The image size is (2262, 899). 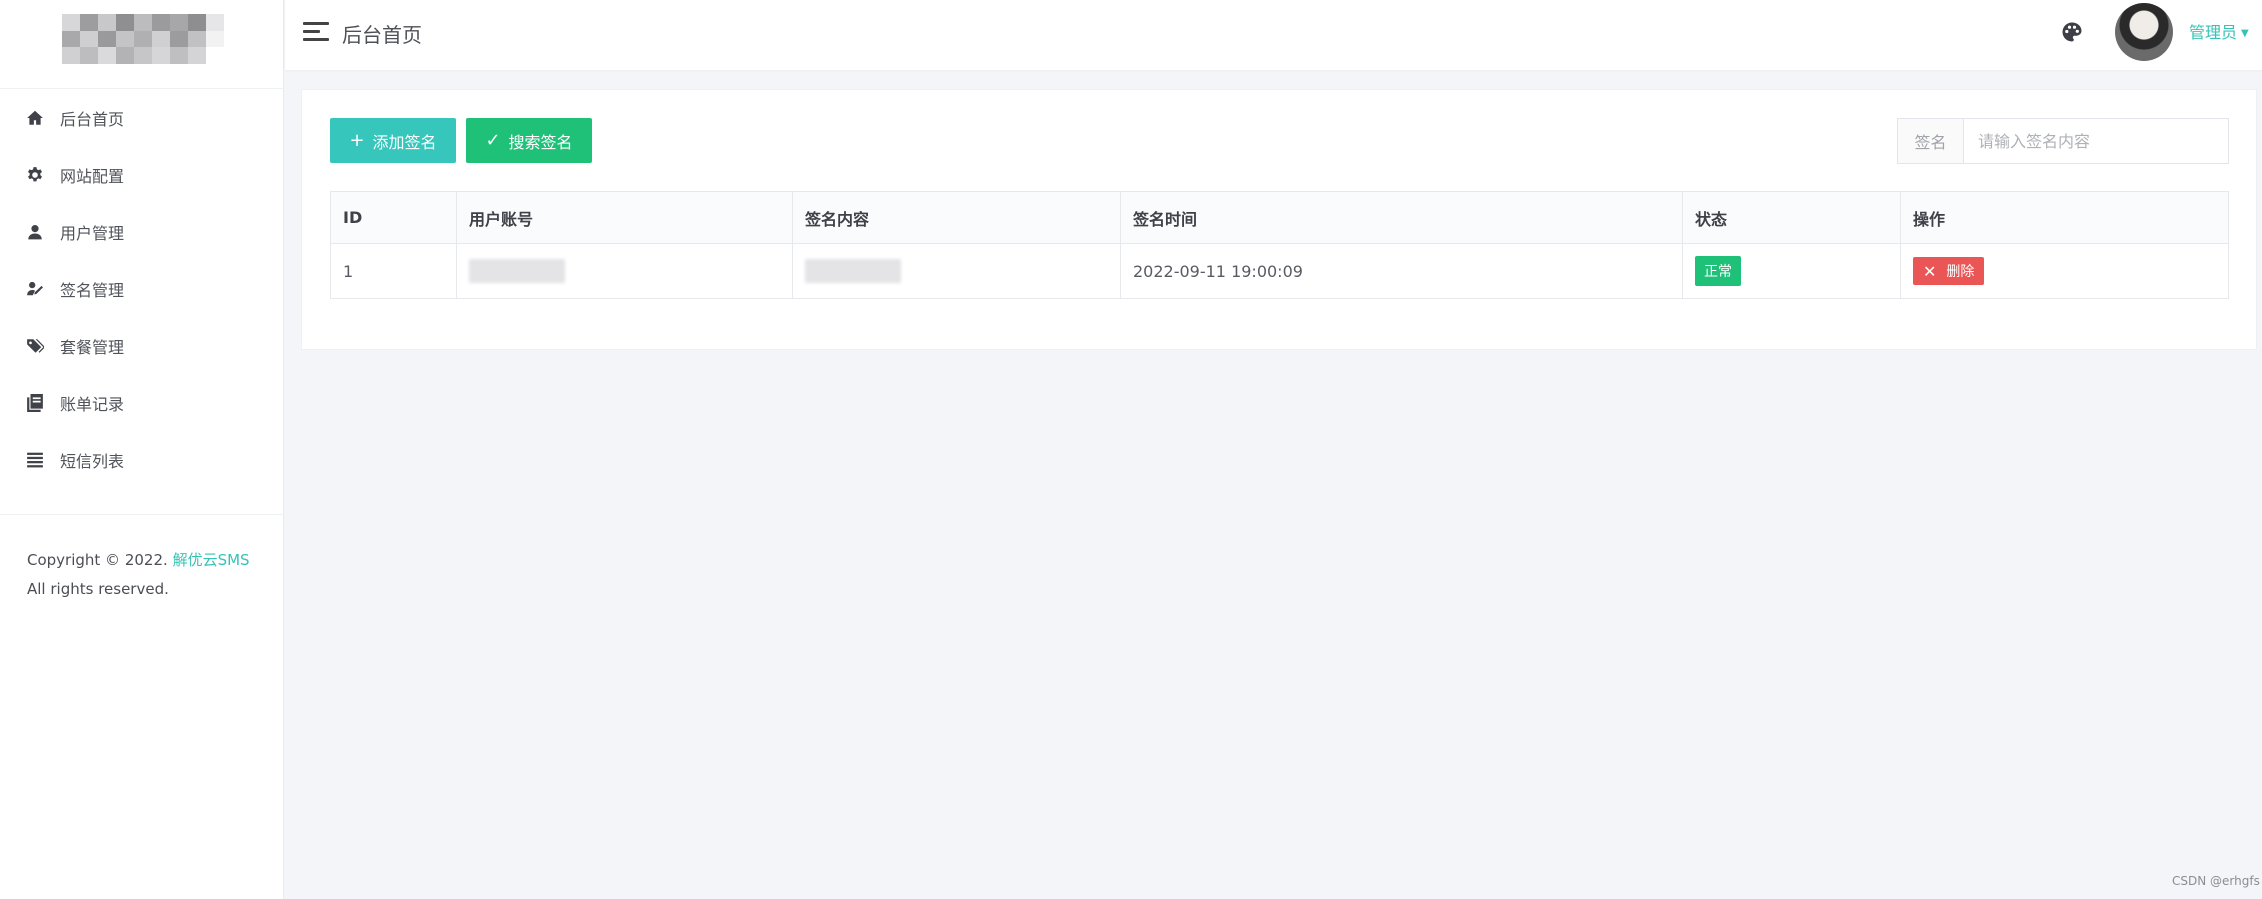 I want to click on check-icon: ✓, so click(x=493, y=140).